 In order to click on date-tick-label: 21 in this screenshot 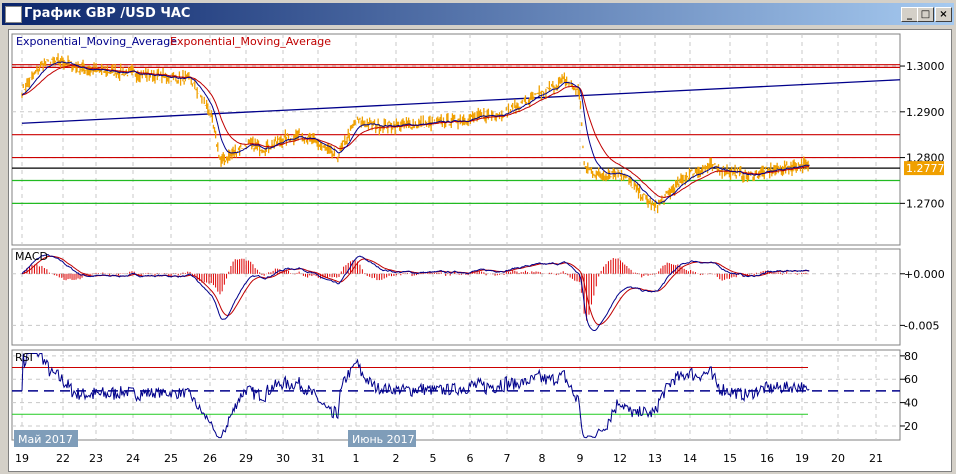, I will do `click(876, 458)`.